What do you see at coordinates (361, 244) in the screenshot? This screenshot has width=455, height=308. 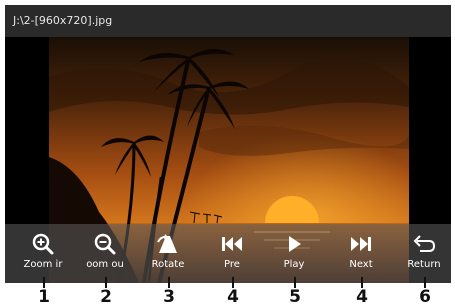 I see `next-icon` at bounding box center [361, 244].